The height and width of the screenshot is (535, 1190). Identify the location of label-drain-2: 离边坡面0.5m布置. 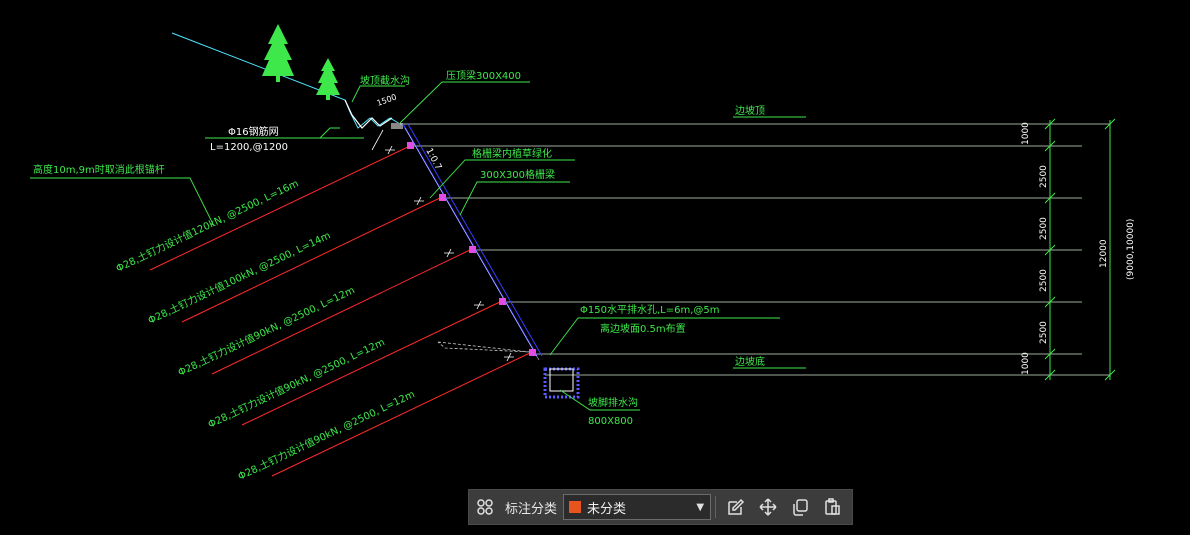
(643, 328).